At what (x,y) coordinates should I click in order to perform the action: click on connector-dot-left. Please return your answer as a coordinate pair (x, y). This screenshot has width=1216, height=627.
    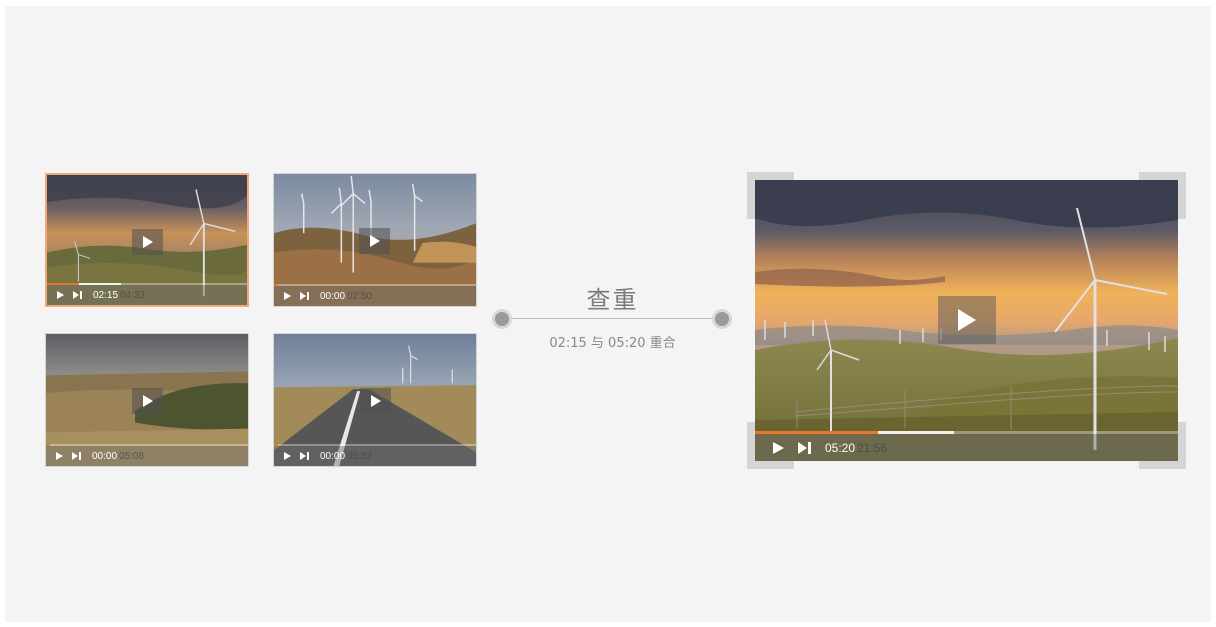
    Looking at the image, I should click on (502, 319).